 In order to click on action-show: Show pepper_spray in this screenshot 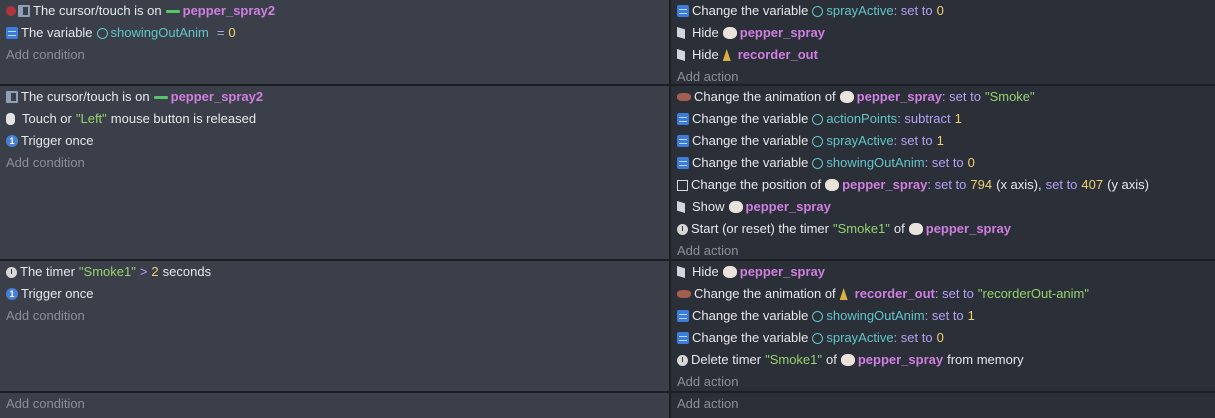, I will do `click(943, 207)`.